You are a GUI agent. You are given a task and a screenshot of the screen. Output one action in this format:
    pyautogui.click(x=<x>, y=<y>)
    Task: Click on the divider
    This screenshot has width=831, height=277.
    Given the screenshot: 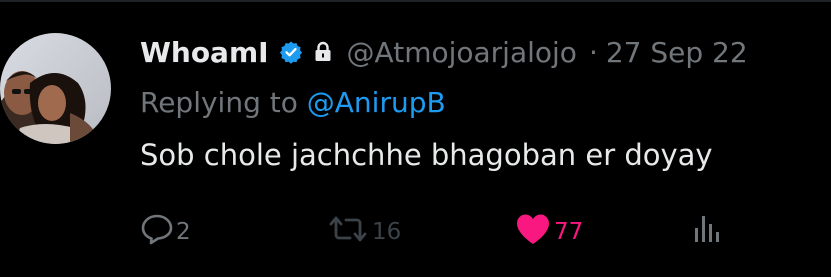 What is the action you would take?
    pyautogui.click(x=415, y=1)
    